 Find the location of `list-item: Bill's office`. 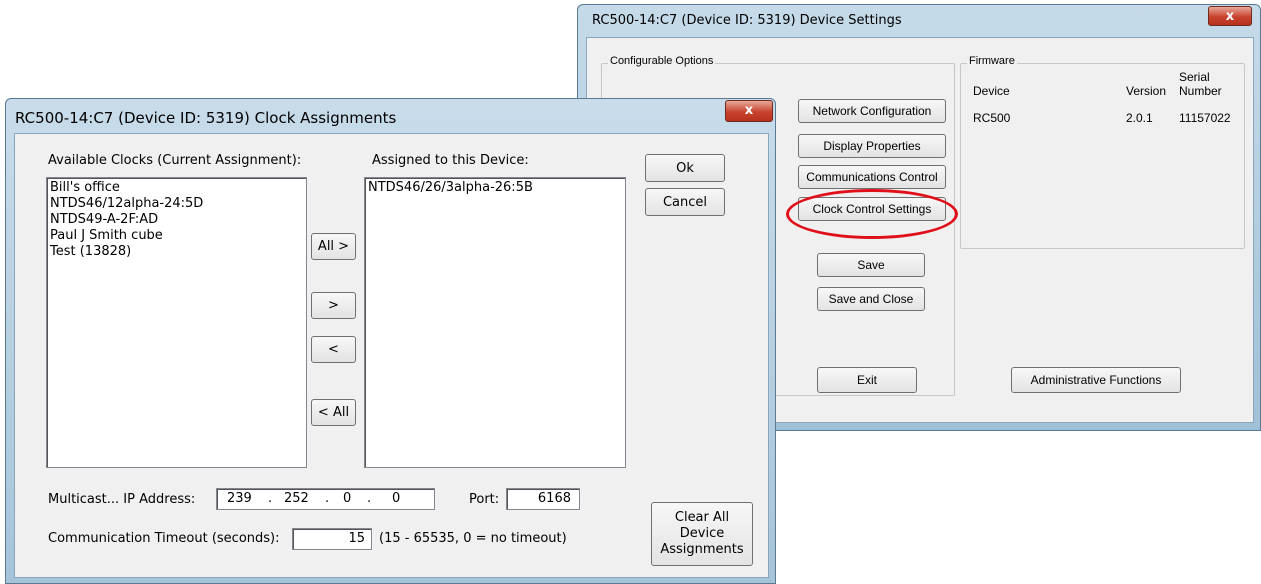

list-item: Bill's office is located at coordinates (176, 188).